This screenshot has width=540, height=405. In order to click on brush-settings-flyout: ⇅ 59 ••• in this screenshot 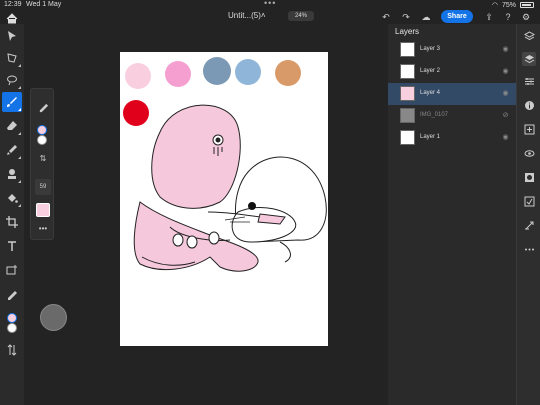, I will do `click(42, 164)`.